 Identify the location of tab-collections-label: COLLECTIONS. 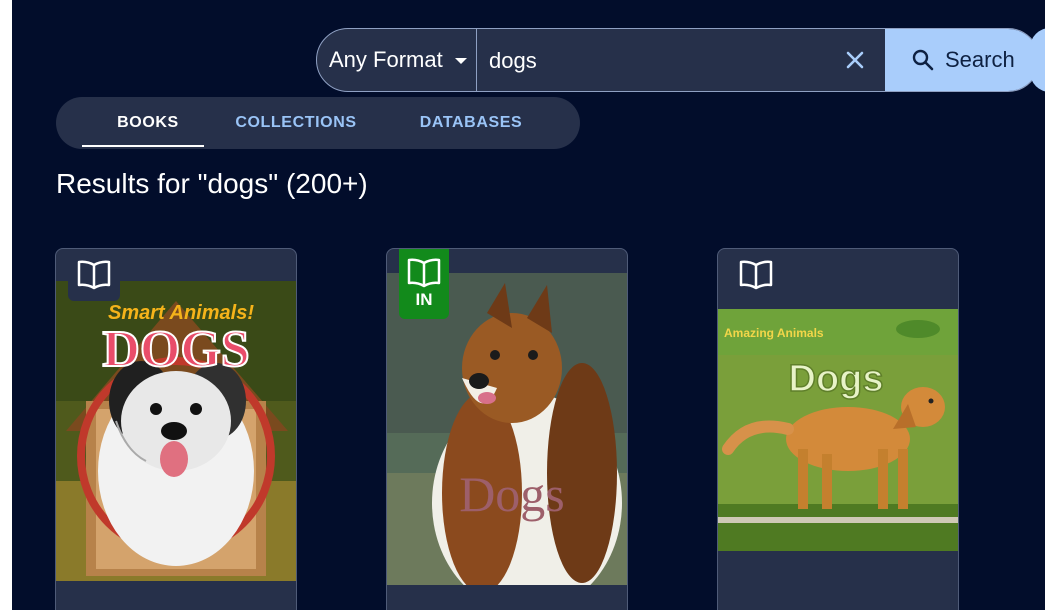
(296, 122).